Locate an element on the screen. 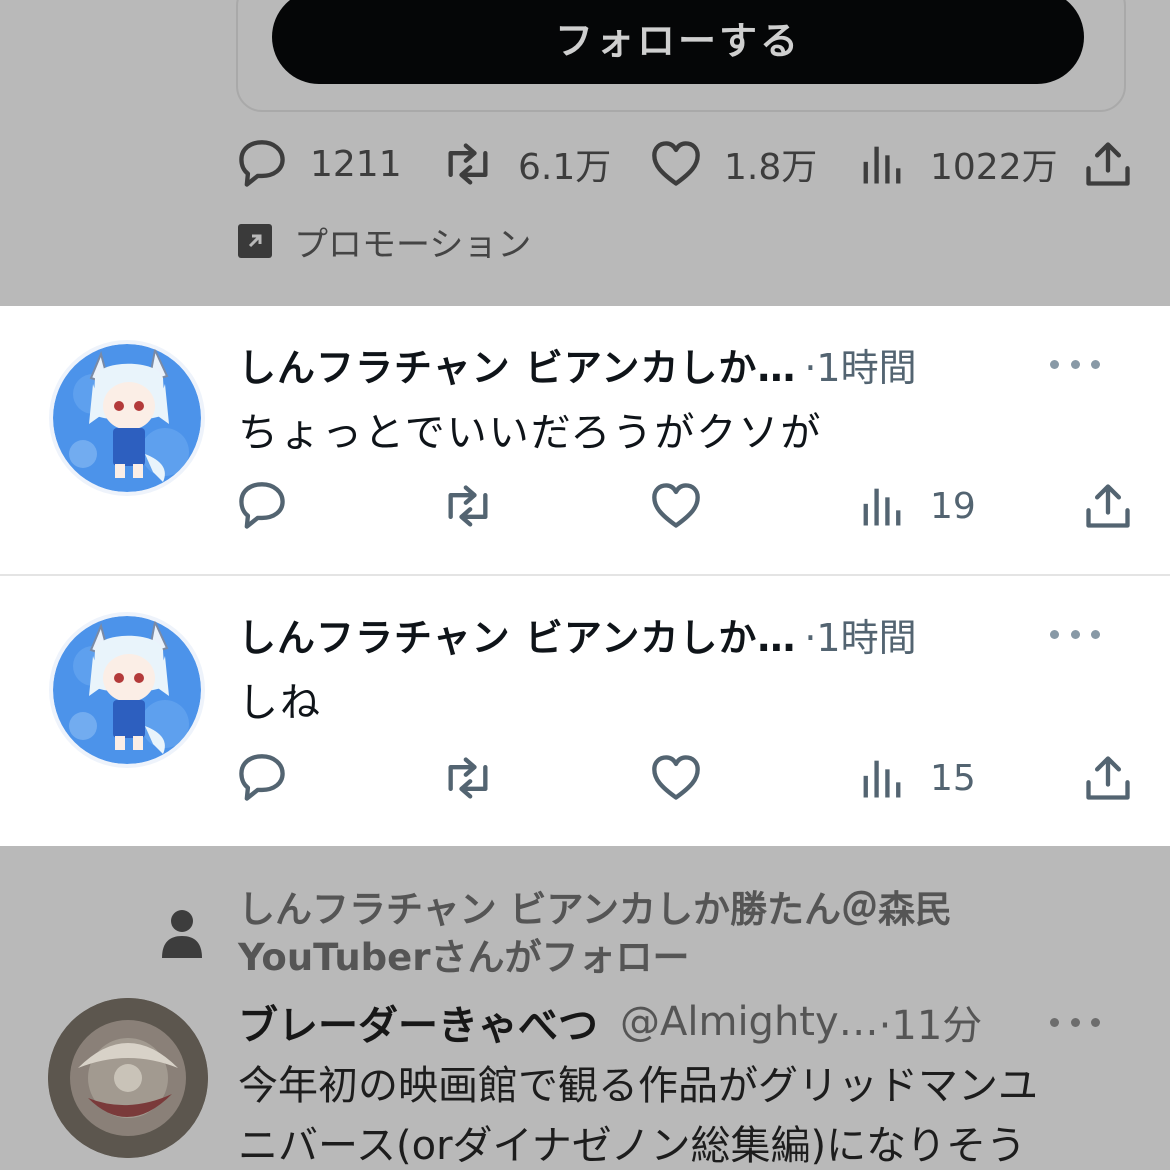  like-button: 1.8万 is located at coordinates (733, 164).